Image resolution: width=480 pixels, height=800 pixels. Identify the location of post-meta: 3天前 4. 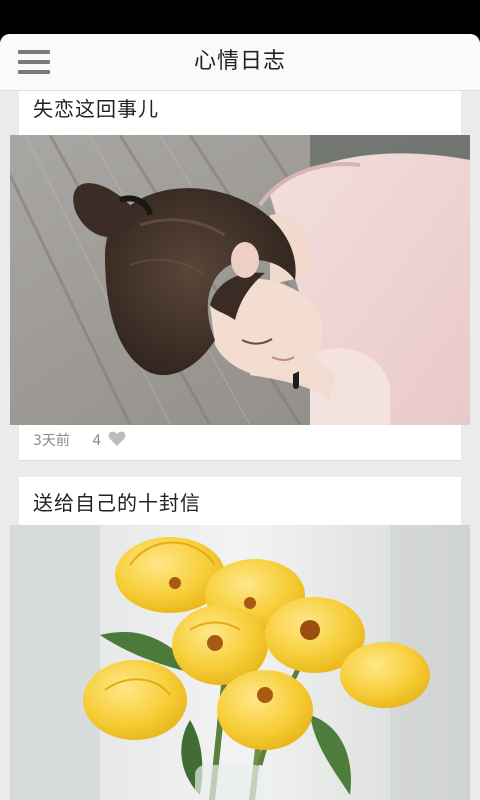
(79, 441).